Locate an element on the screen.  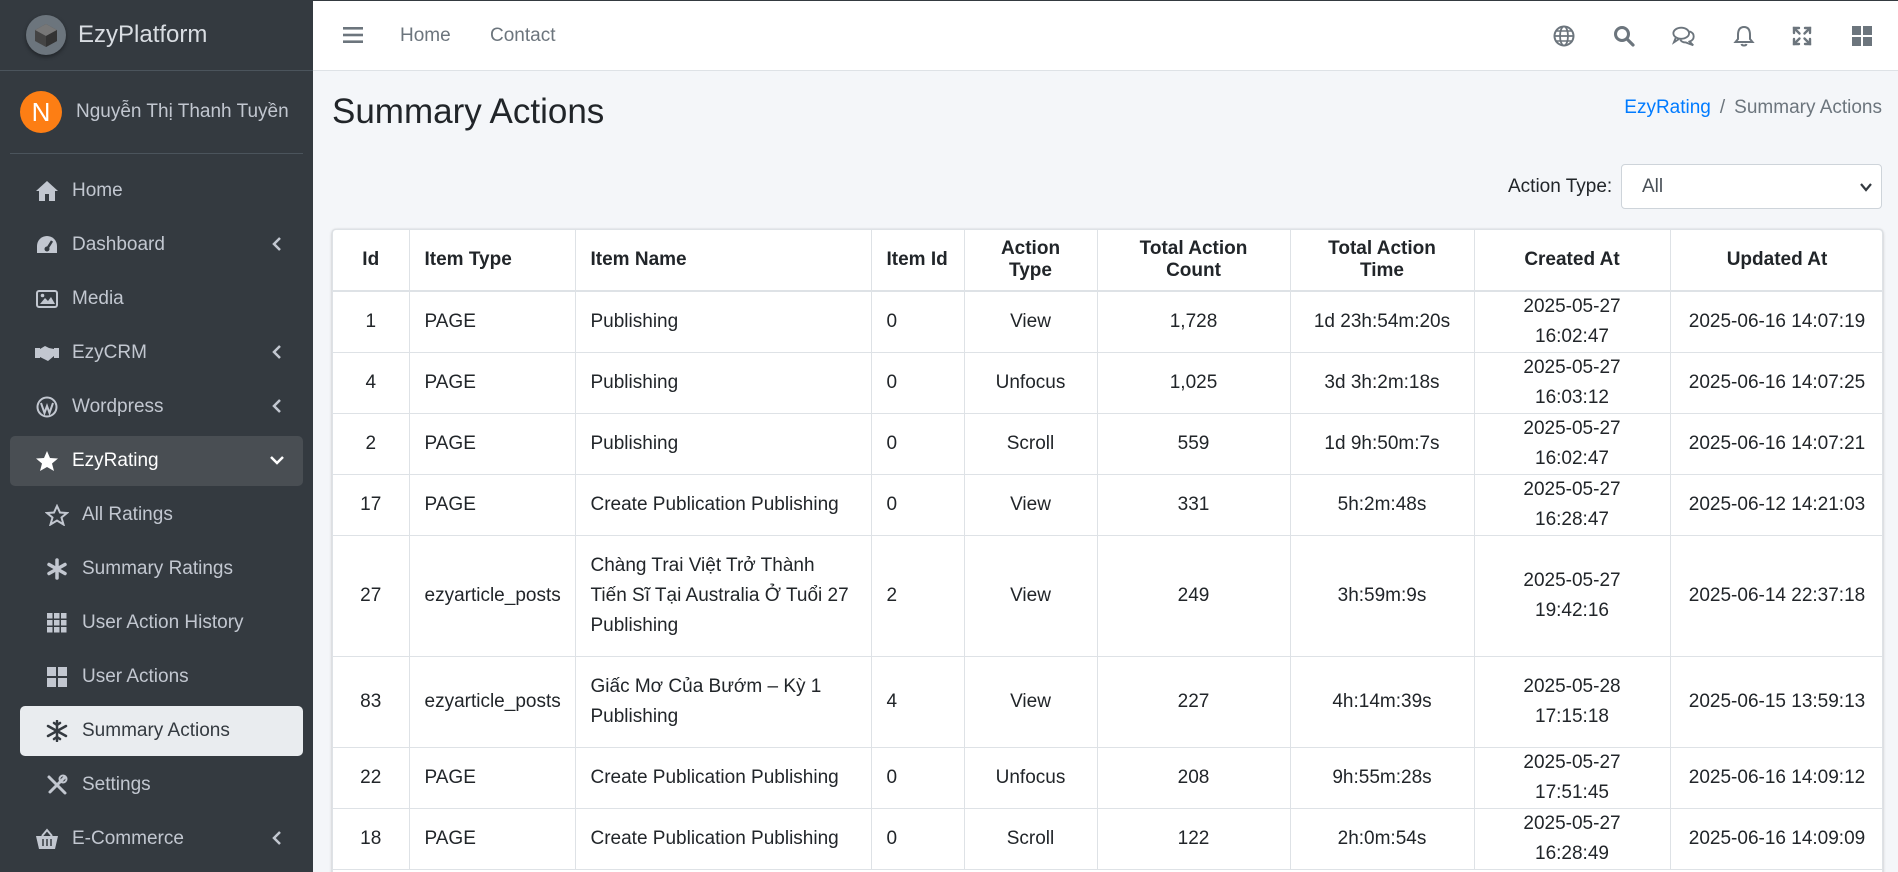
breadcrumb-link-ezyrating: EzyRating is located at coordinates (1667, 107).